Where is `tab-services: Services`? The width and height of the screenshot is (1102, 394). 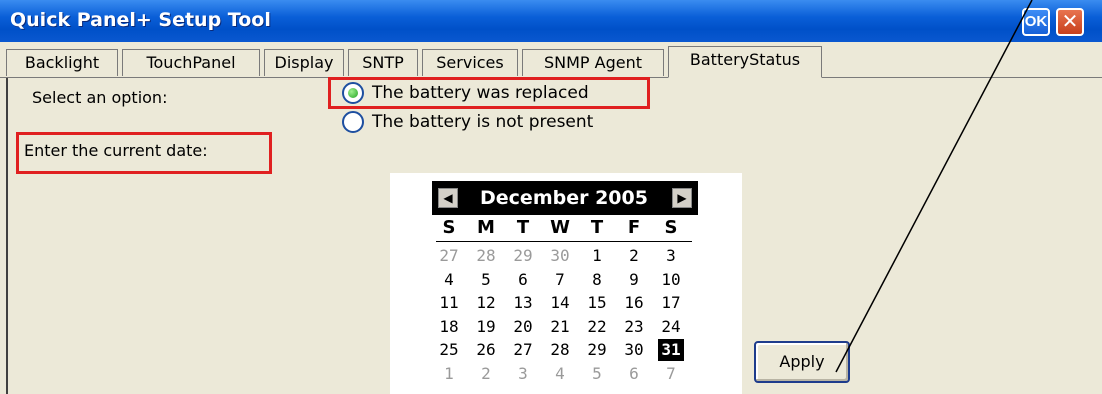
tab-services: Services is located at coordinates (470, 62).